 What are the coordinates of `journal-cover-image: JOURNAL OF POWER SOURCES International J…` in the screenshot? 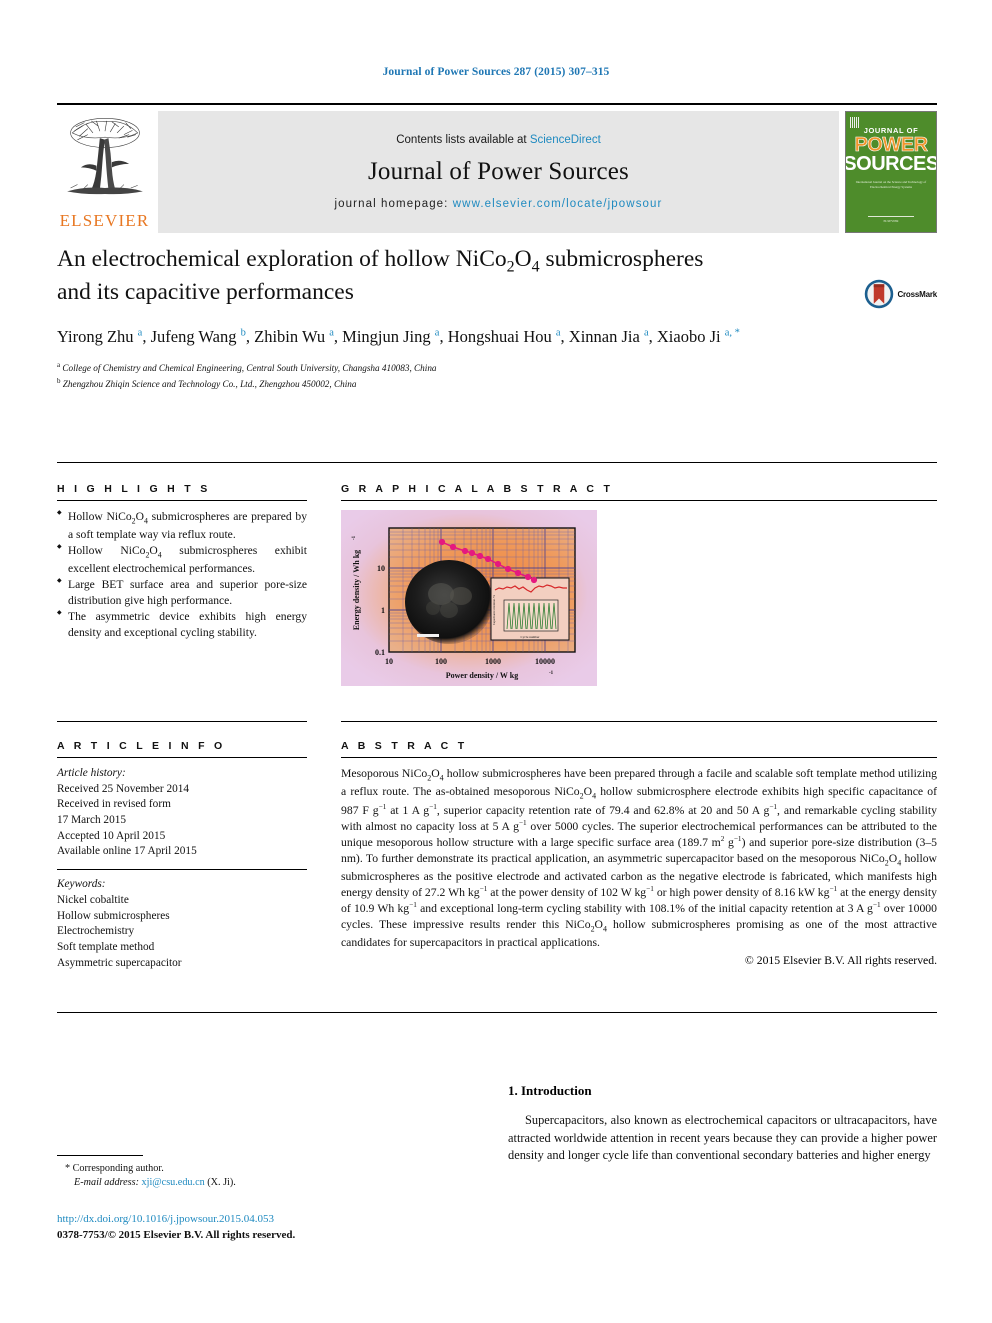 It's located at (891, 172).